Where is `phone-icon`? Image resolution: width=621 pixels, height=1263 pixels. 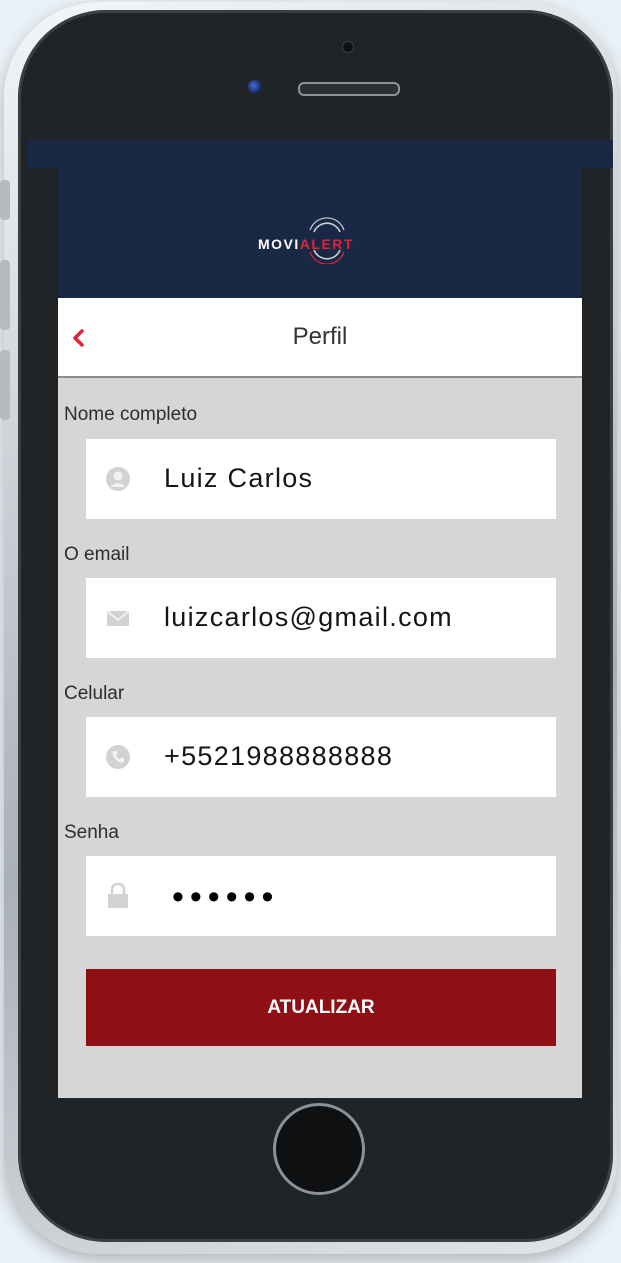 phone-icon is located at coordinates (118, 757).